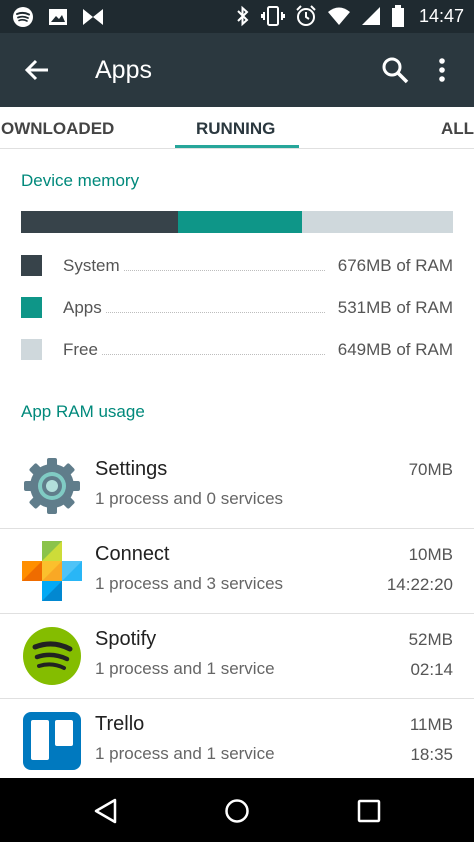  Describe the element at coordinates (189, 583) in the screenshot. I see `app-detail: 1 process and 3 services` at that location.